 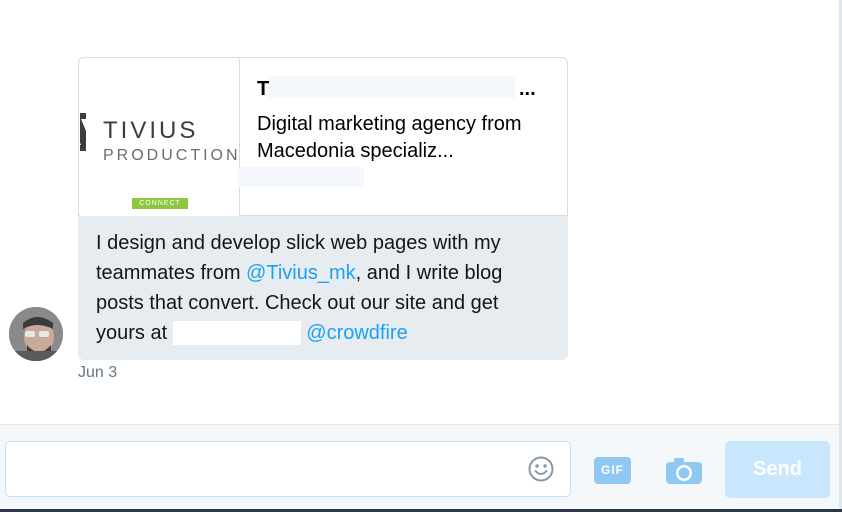 I want to click on logo-text-primary: TIVIUS, so click(x=151, y=130).